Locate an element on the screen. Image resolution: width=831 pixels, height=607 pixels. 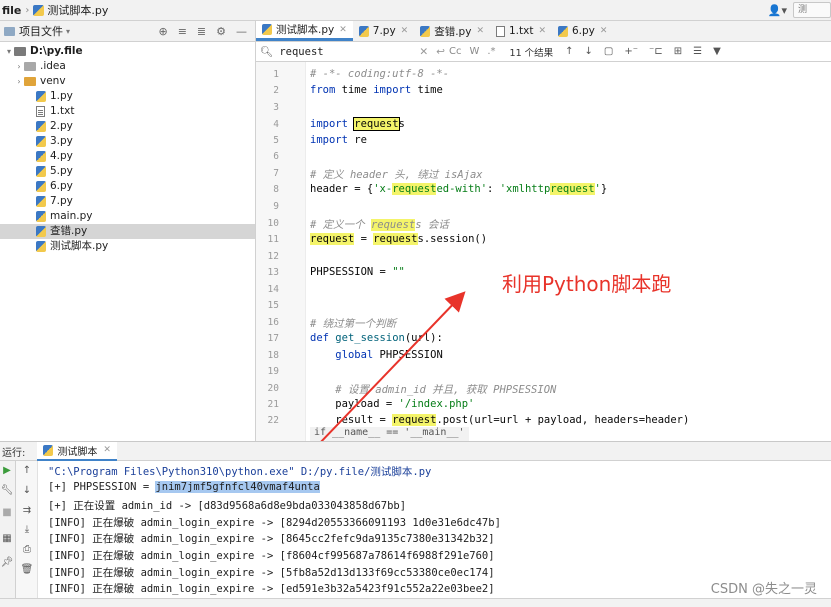
layout-icon: ▦ is located at coordinates (7, 538).